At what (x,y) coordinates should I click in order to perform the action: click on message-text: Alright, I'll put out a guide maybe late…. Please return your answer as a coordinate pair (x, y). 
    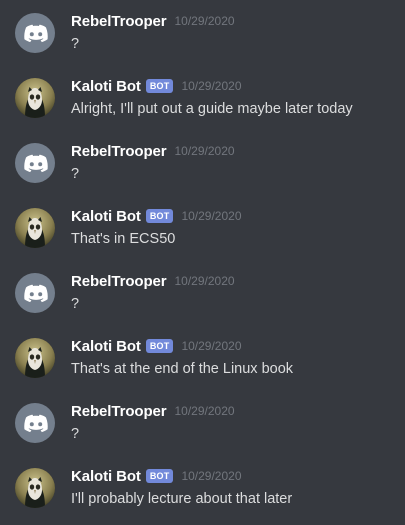
    Looking at the image, I should click on (212, 109).